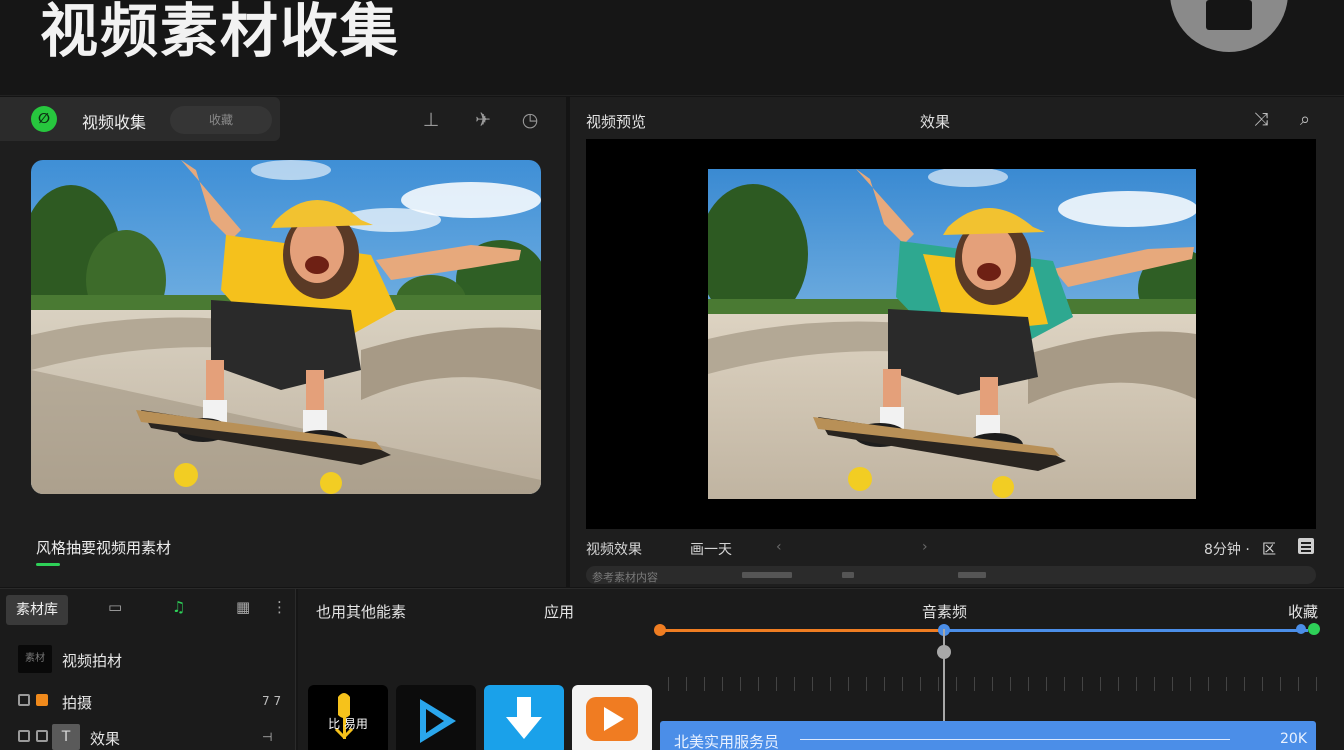  I want to click on stop-icon, so click(1229, 15).